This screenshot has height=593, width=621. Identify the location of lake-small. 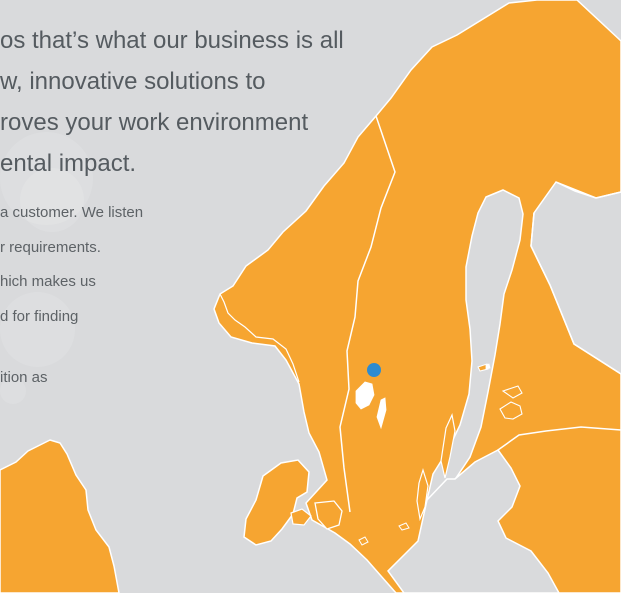
(488, 366).